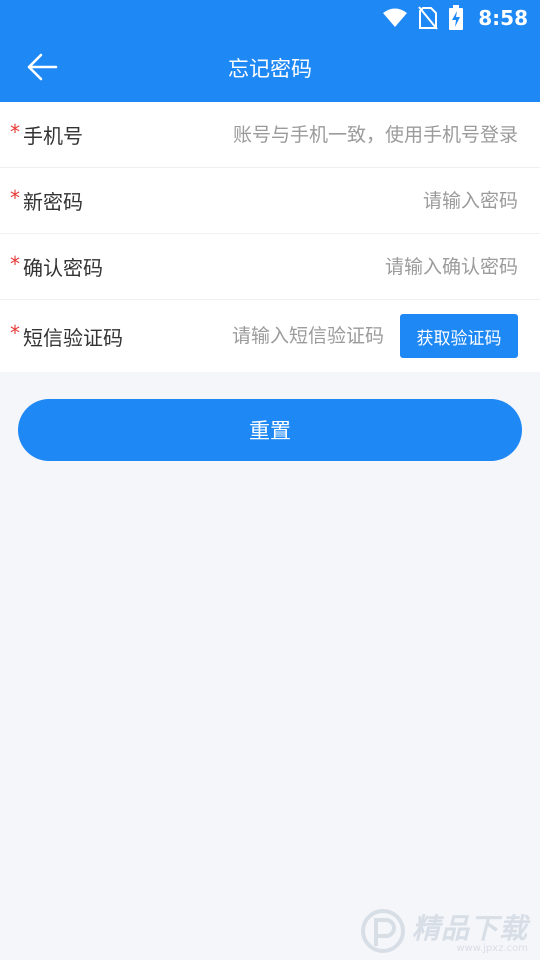 Image resolution: width=540 pixels, height=960 pixels. I want to click on page-title: 忘记密码, so click(270, 69).